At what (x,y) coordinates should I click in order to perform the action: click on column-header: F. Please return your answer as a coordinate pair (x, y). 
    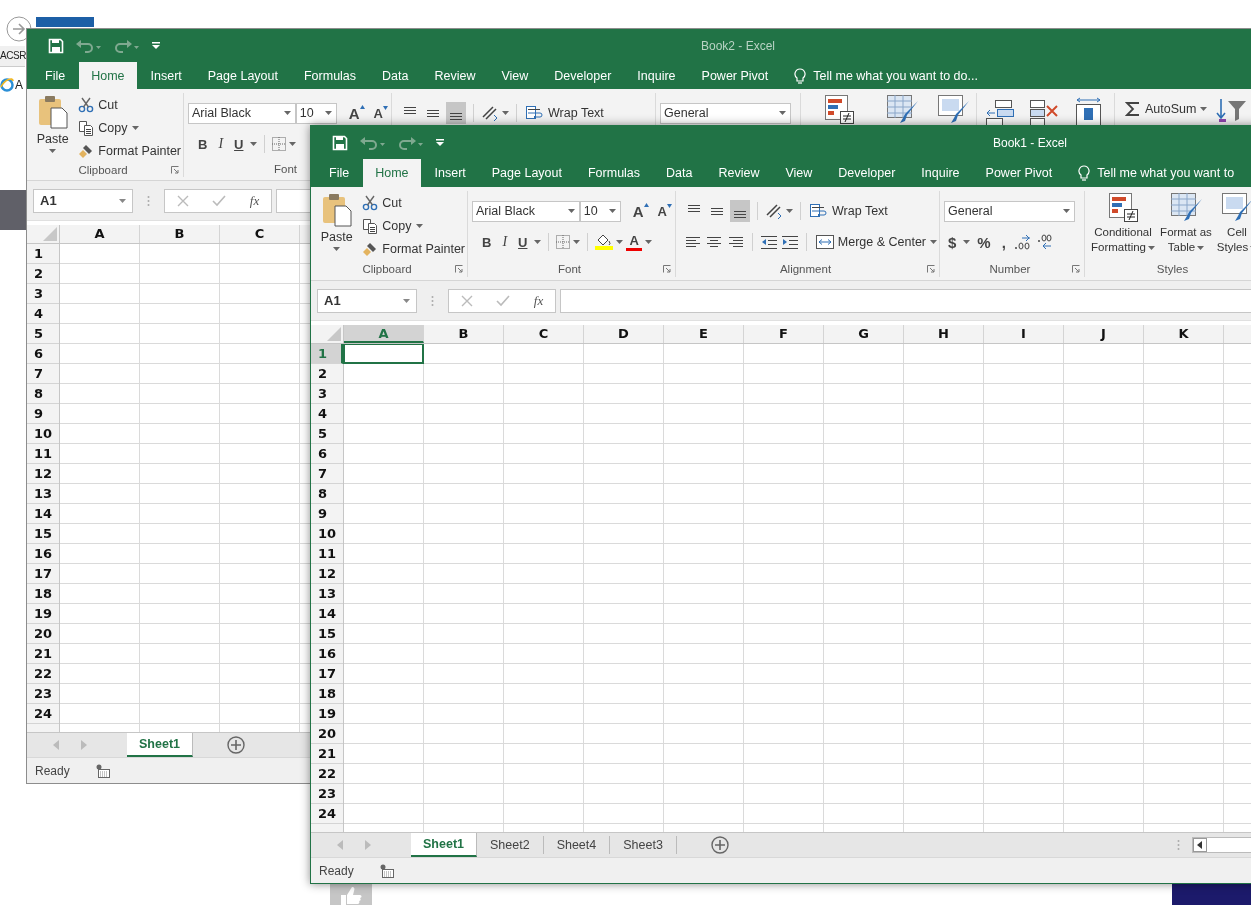
    Looking at the image, I should click on (784, 334).